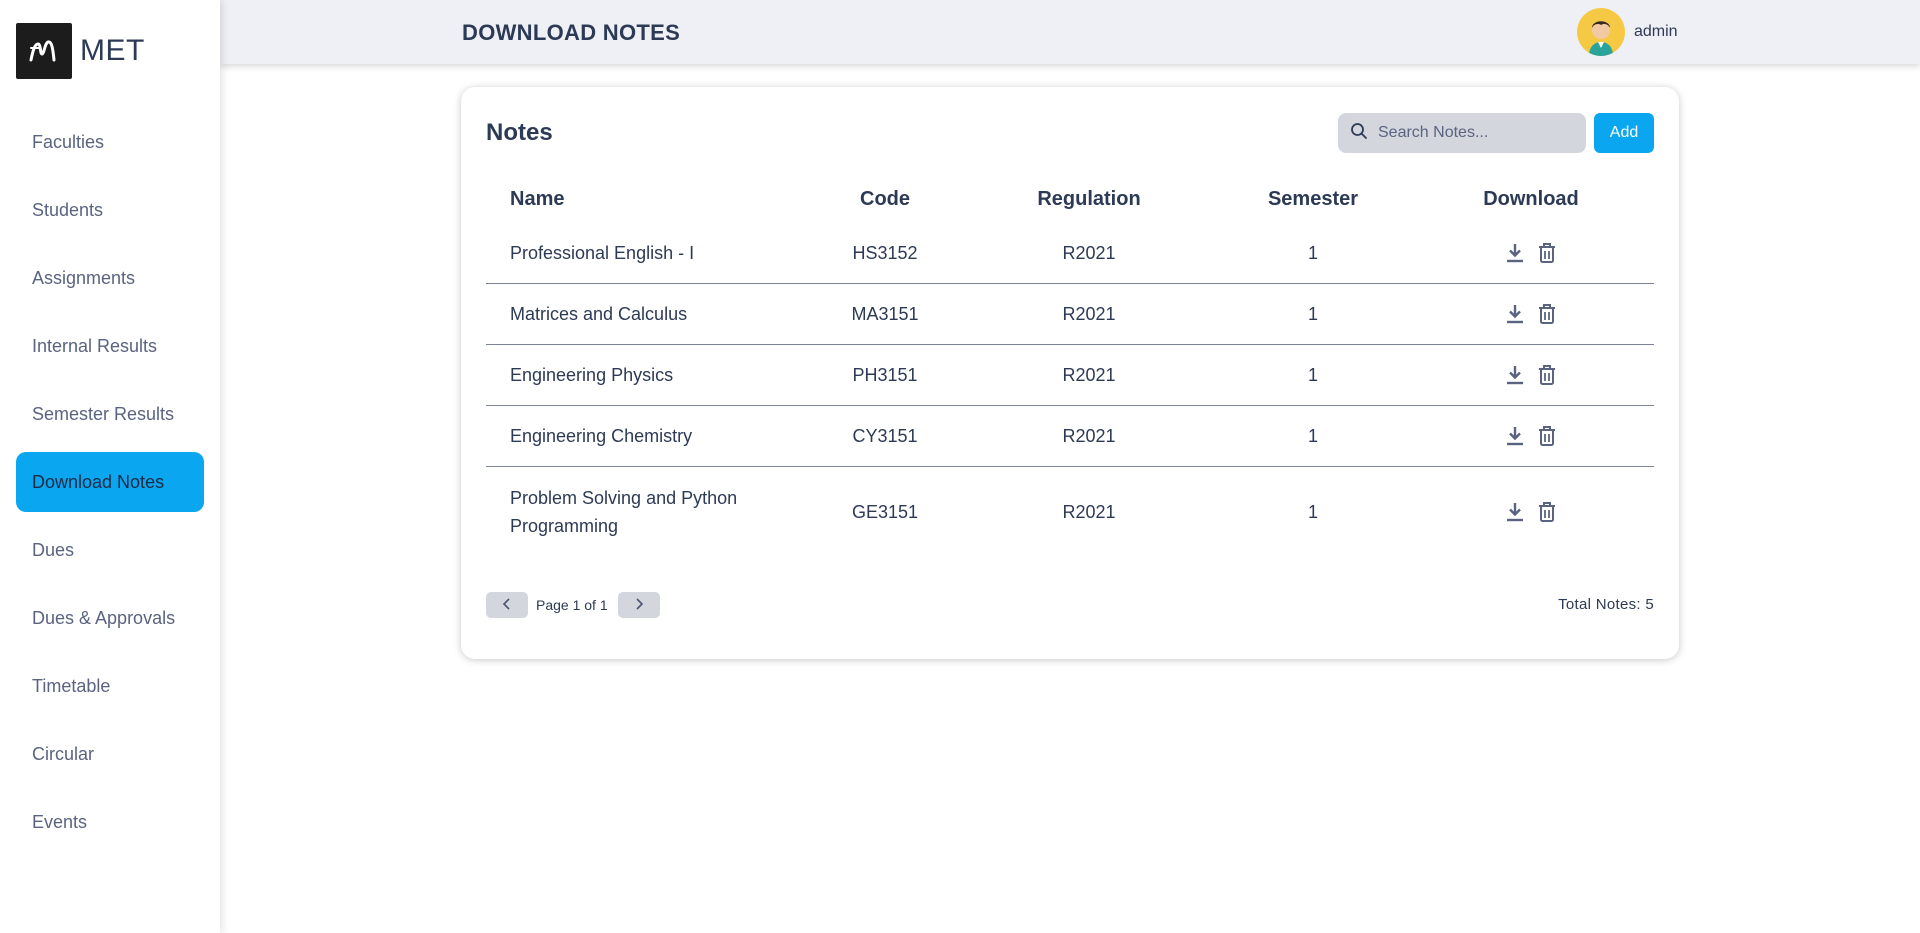  What do you see at coordinates (601, 436) in the screenshot?
I see `cell-name: Engineering Chemistry` at bounding box center [601, 436].